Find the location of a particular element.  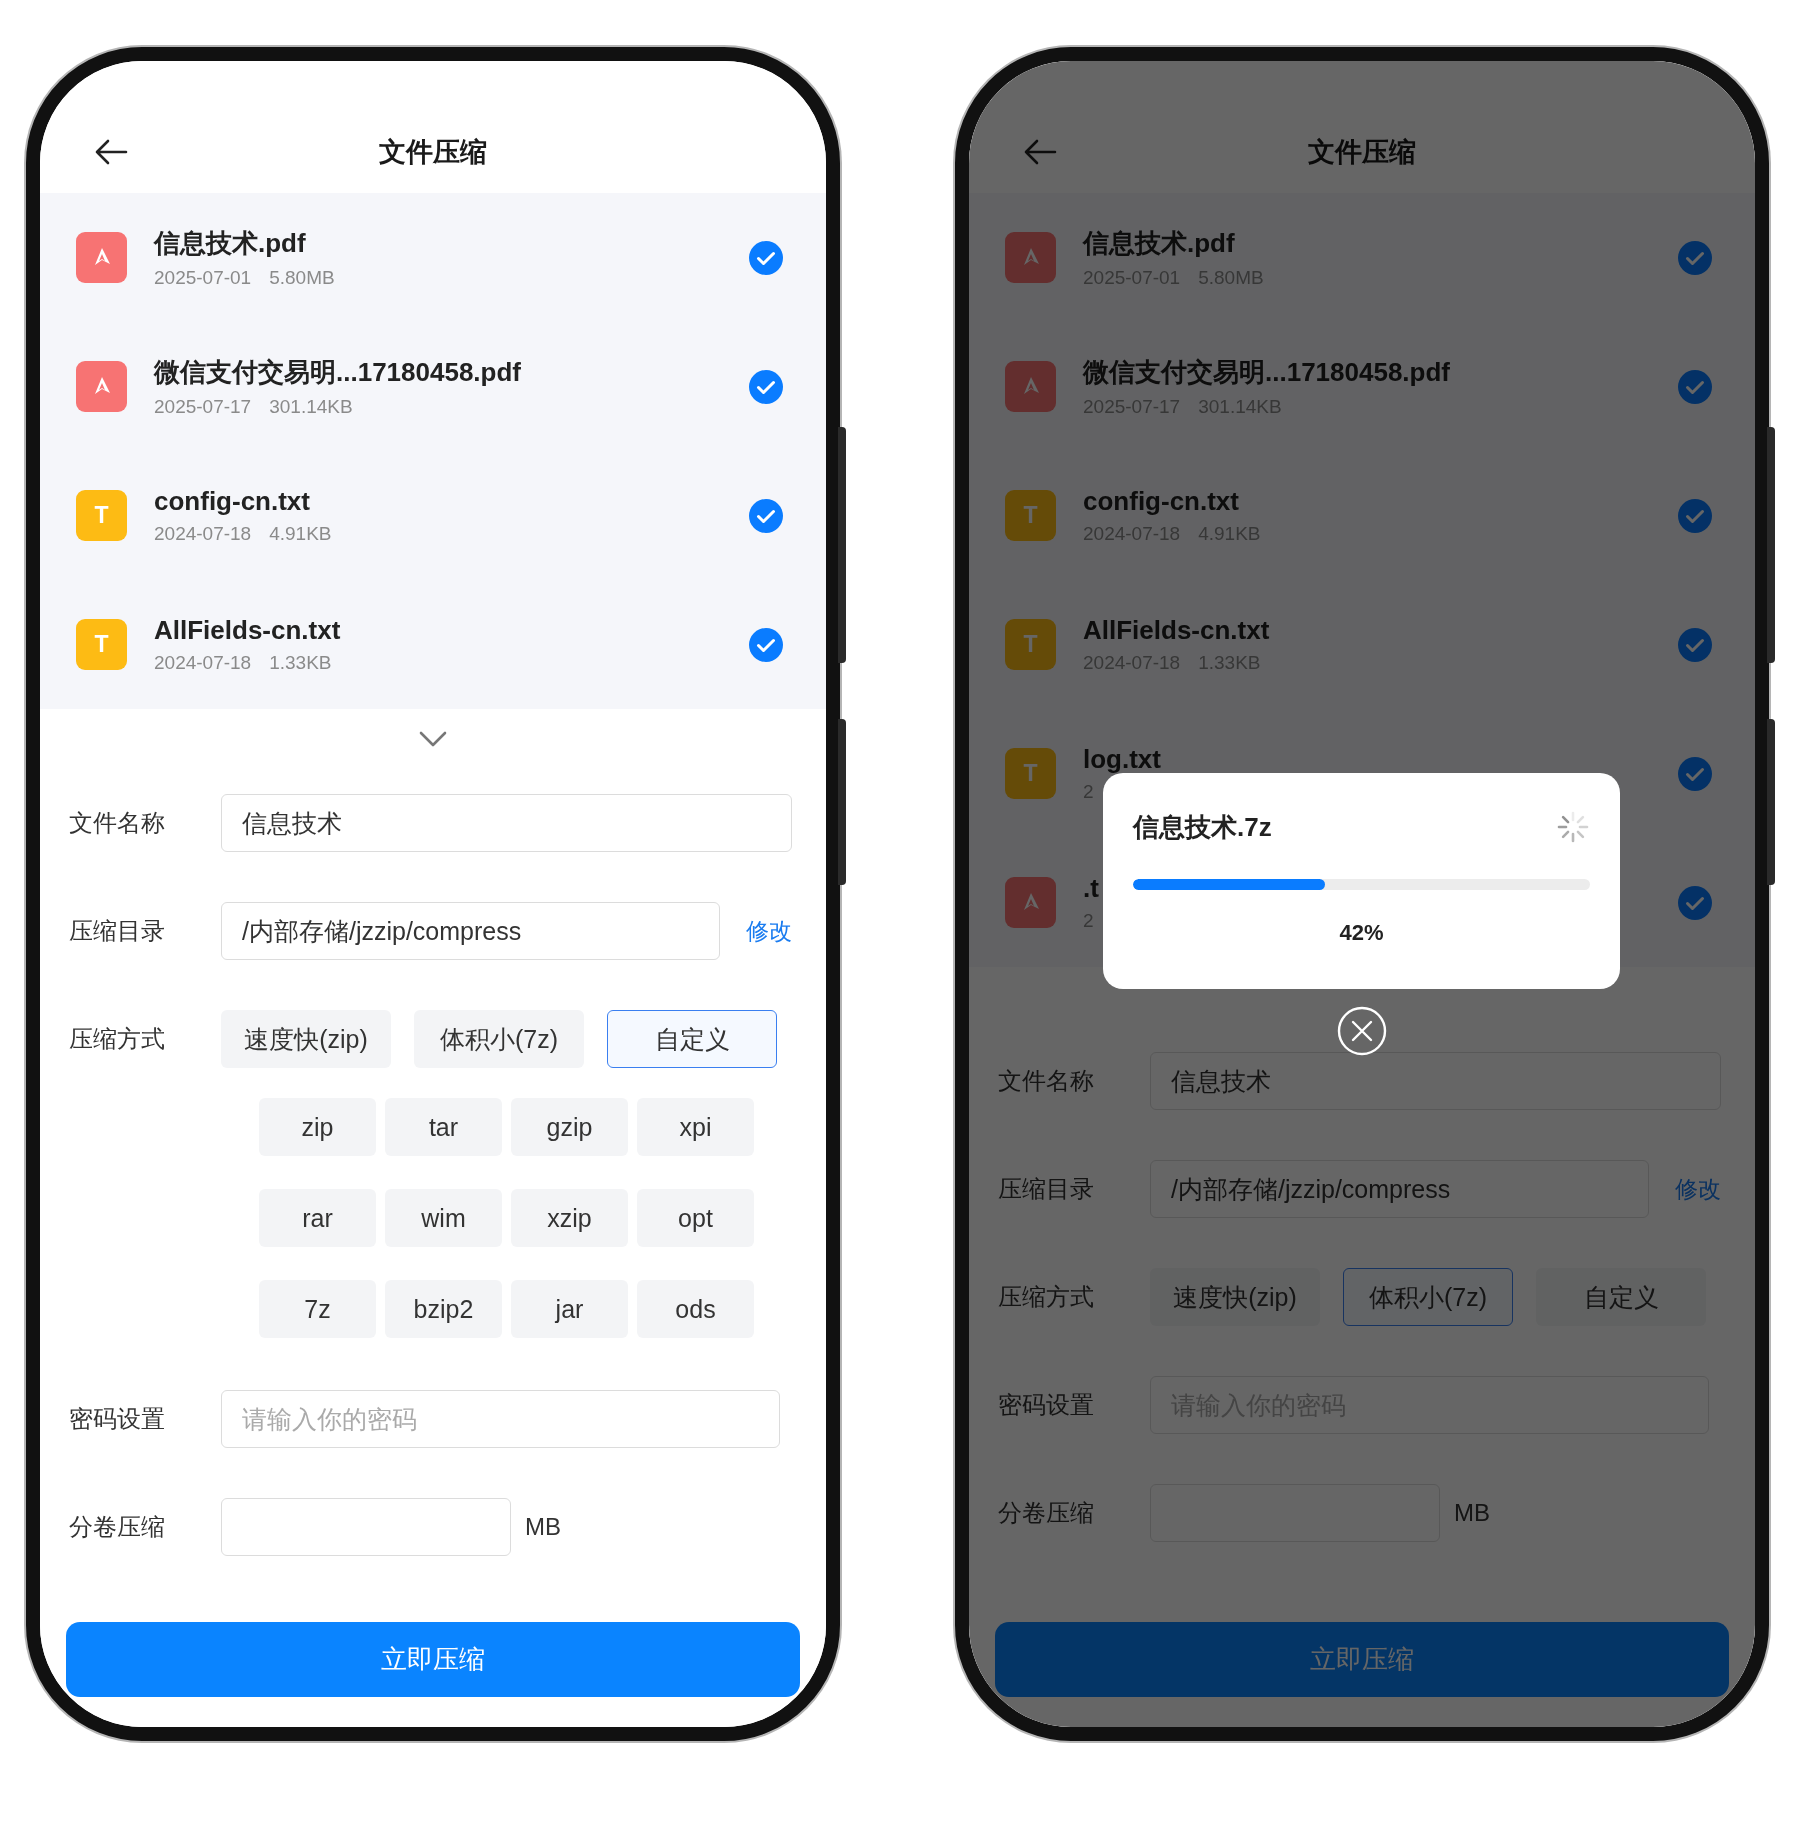

format-option: jar is located at coordinates (569, 1309).